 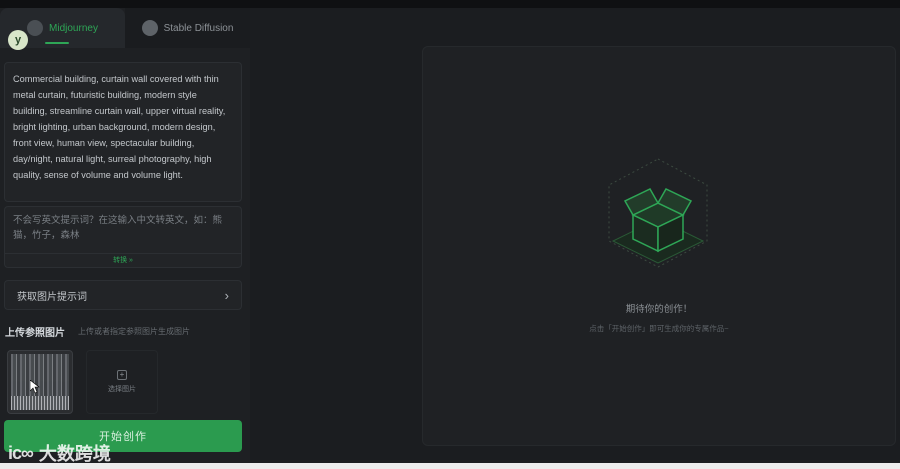 I want to click on watermark: ic∞ 大数跨境, so click(x=59, y=453).